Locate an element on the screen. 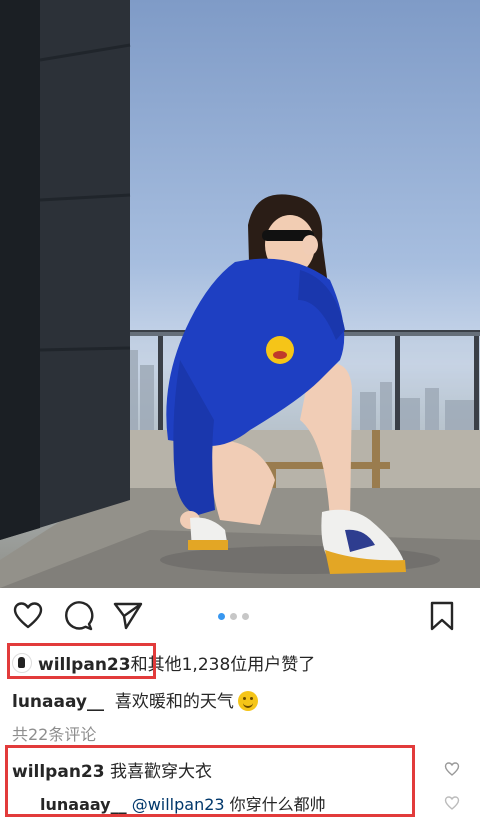 Image resolution: width=480 pixels, height=820 pixels. view-all-comments-link: 共22条评论 is located at coordinates (54, 732).